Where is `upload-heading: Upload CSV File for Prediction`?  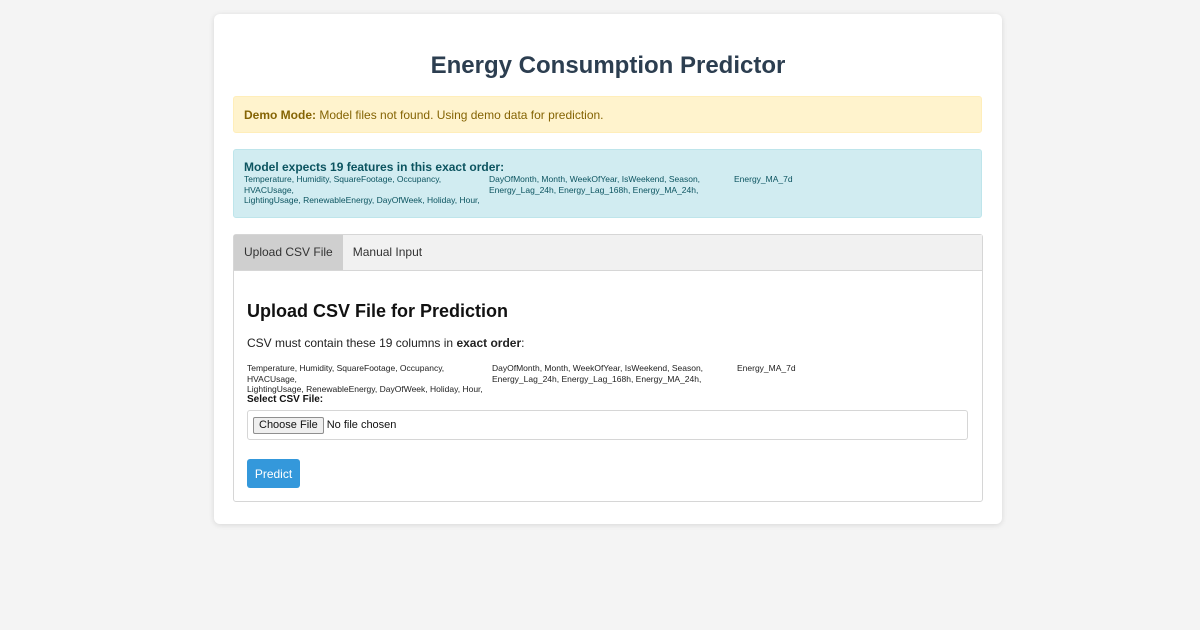 upload-heading: Upload CSV File for Prediction is located at coordinates (378, 311).